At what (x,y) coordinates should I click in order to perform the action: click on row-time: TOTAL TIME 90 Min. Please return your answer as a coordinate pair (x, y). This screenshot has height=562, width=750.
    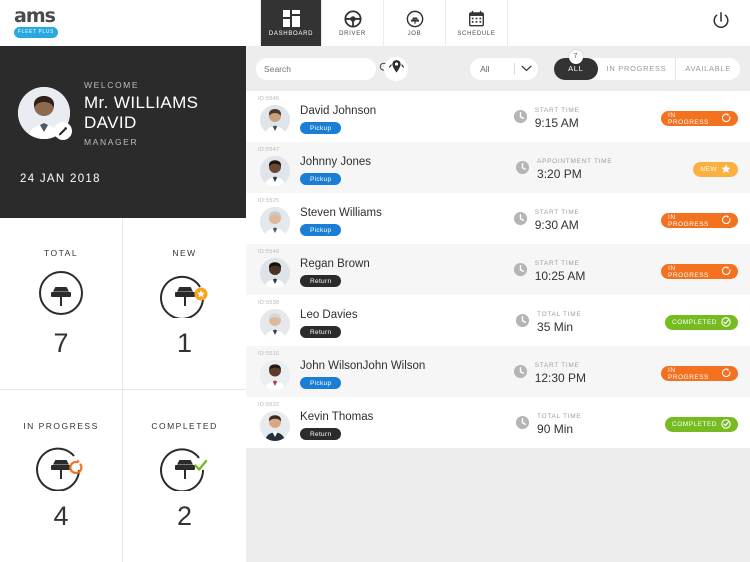
    Looking at the image, I should click on (590, 422).